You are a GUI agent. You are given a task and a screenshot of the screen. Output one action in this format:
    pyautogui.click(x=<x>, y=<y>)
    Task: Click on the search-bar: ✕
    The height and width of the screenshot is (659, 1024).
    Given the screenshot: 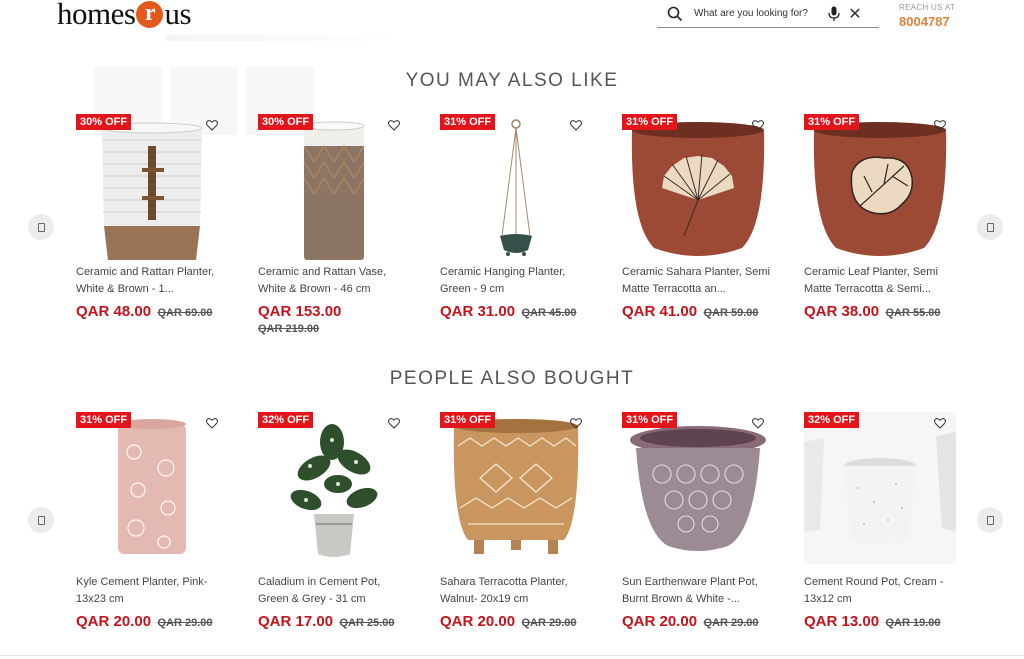 What is the action you would take?
    pyautogui.click(x=768, y=14)
    